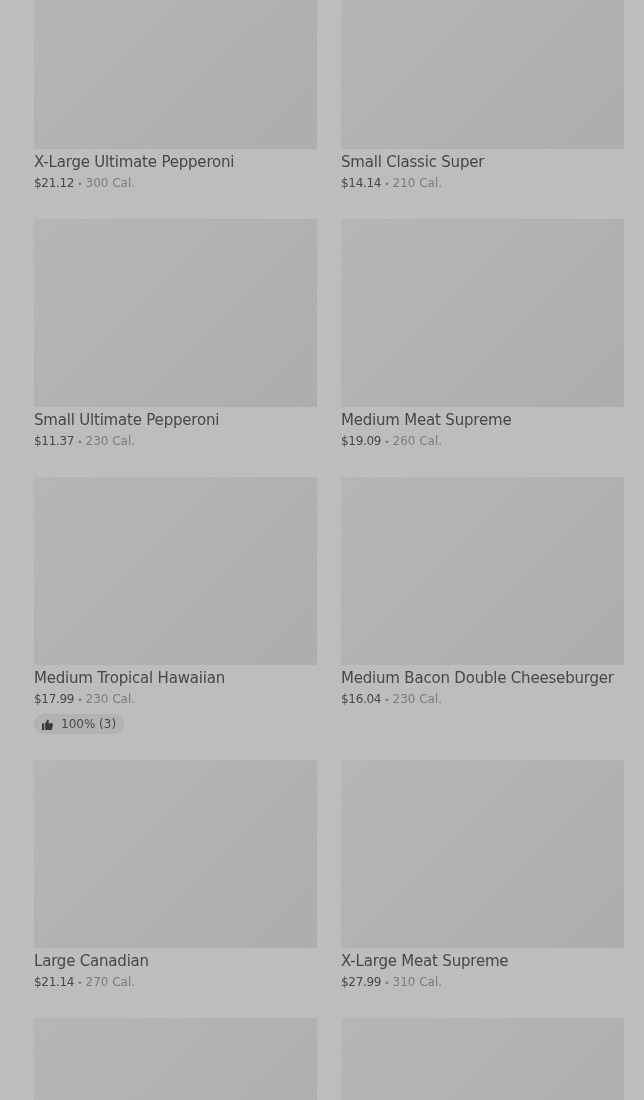 Image resolution: width=644 pixels, height=1100 pixels. What do you see at coordinates (361, 441) in the screenshot?
I see `item-price: $19.09` at bounding box center [361, 441].